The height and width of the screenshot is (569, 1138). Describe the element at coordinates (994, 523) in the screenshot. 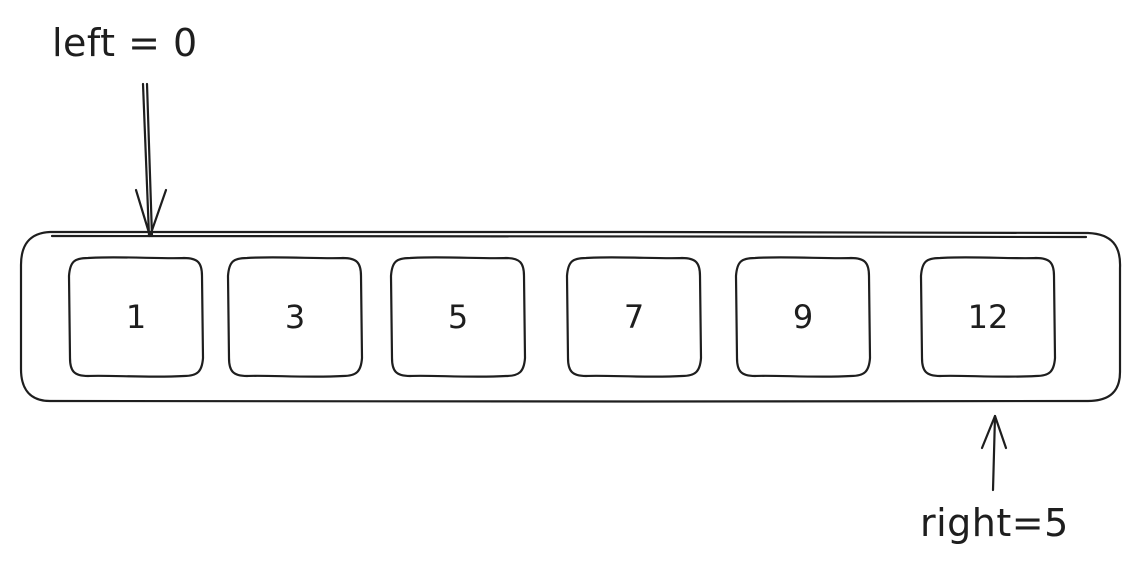

I see `right-pointer-label: right=5` at that location.